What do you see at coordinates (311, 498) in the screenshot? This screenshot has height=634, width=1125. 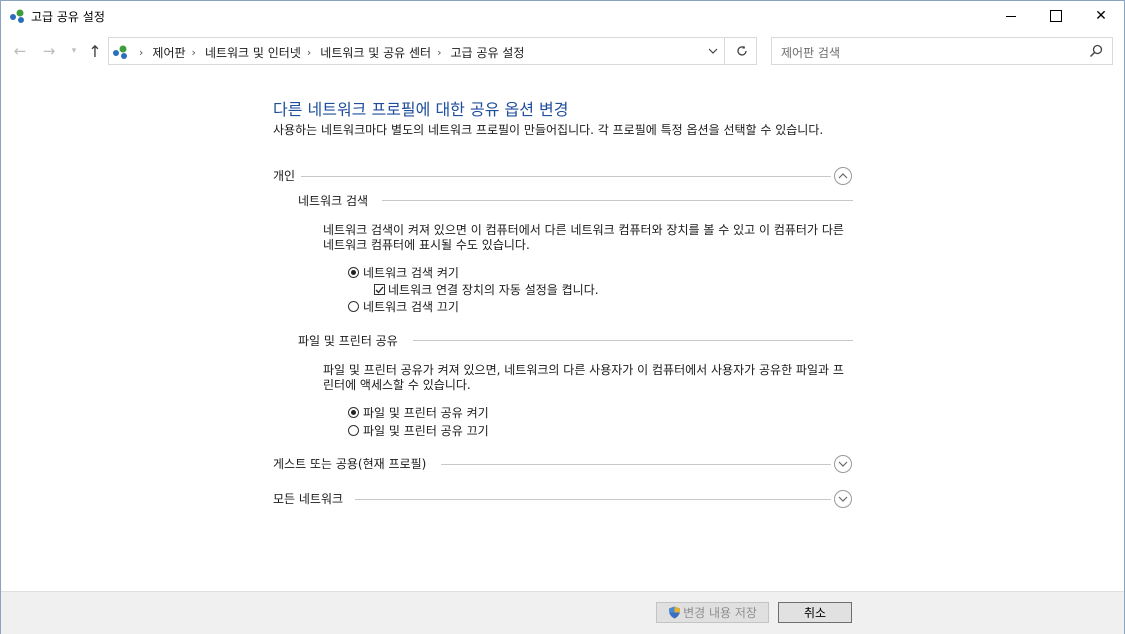 I see `section-all-networks-label: 모든 네트워크` at bounding box center [311, 498].